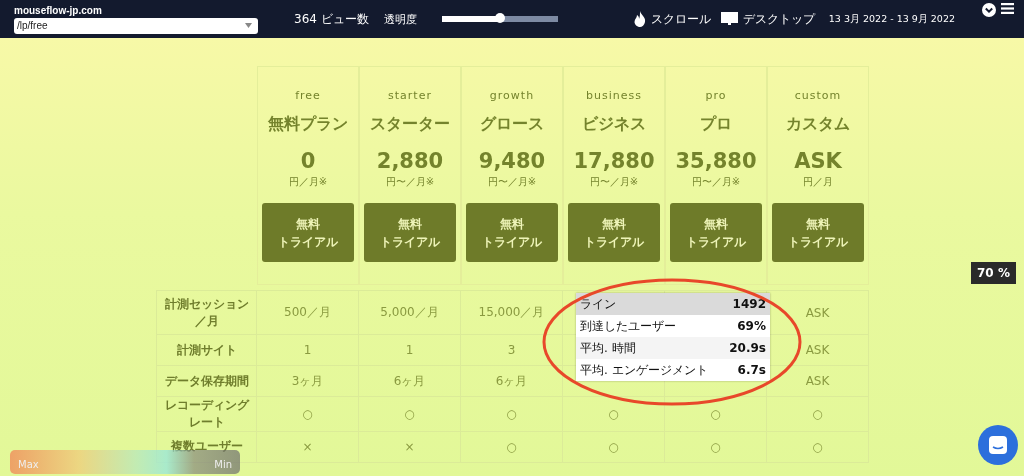 Image resolution: width=1024 pixels, height=476 pixels. Describe the element at coordinates (614, 124) in the screenshot. I see `plan-name: ビジネス` at that location.